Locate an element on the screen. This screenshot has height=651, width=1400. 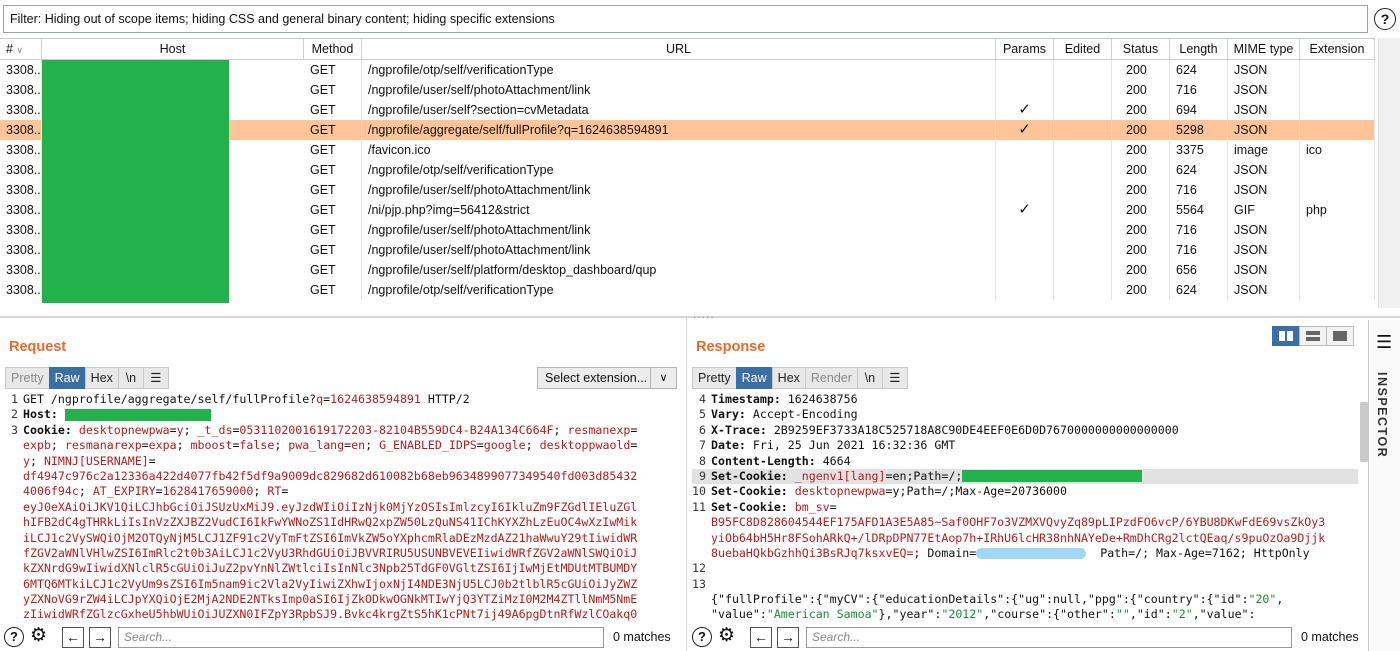
drag-handle-icon: ····· is located at coordinates (704, 317).